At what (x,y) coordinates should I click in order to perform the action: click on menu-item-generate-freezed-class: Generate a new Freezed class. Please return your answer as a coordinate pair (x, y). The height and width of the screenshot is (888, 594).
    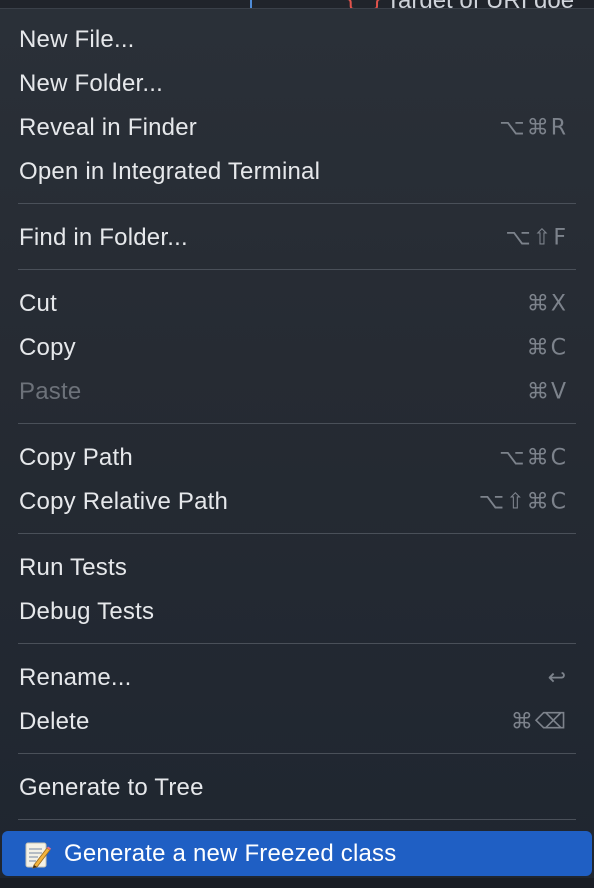
    Looking at the image, I should click on (297, 853).